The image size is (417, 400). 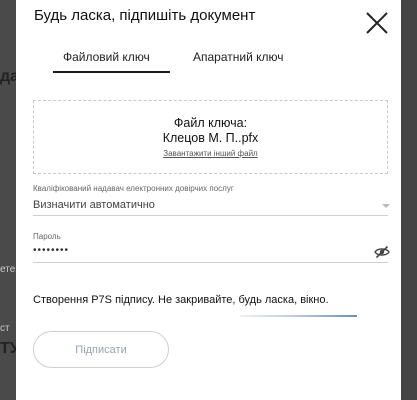 I want to click on close-icon, so click(x=377, y=23).